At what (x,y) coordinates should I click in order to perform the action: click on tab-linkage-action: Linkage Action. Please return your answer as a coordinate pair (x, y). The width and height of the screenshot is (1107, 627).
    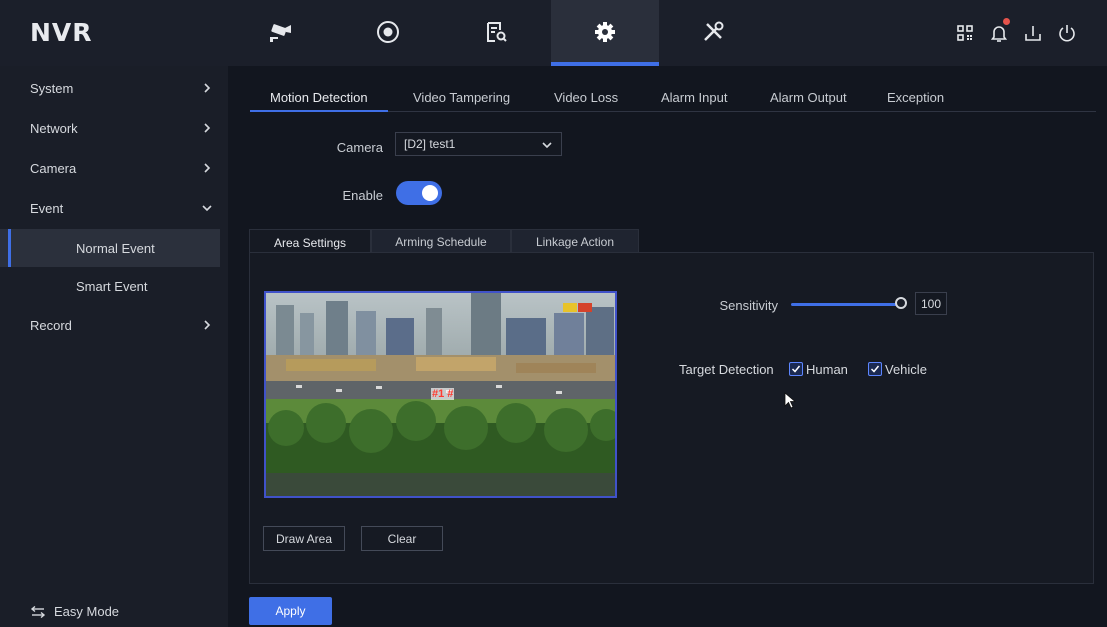
    Looking at the image, I should click on (575, 241).